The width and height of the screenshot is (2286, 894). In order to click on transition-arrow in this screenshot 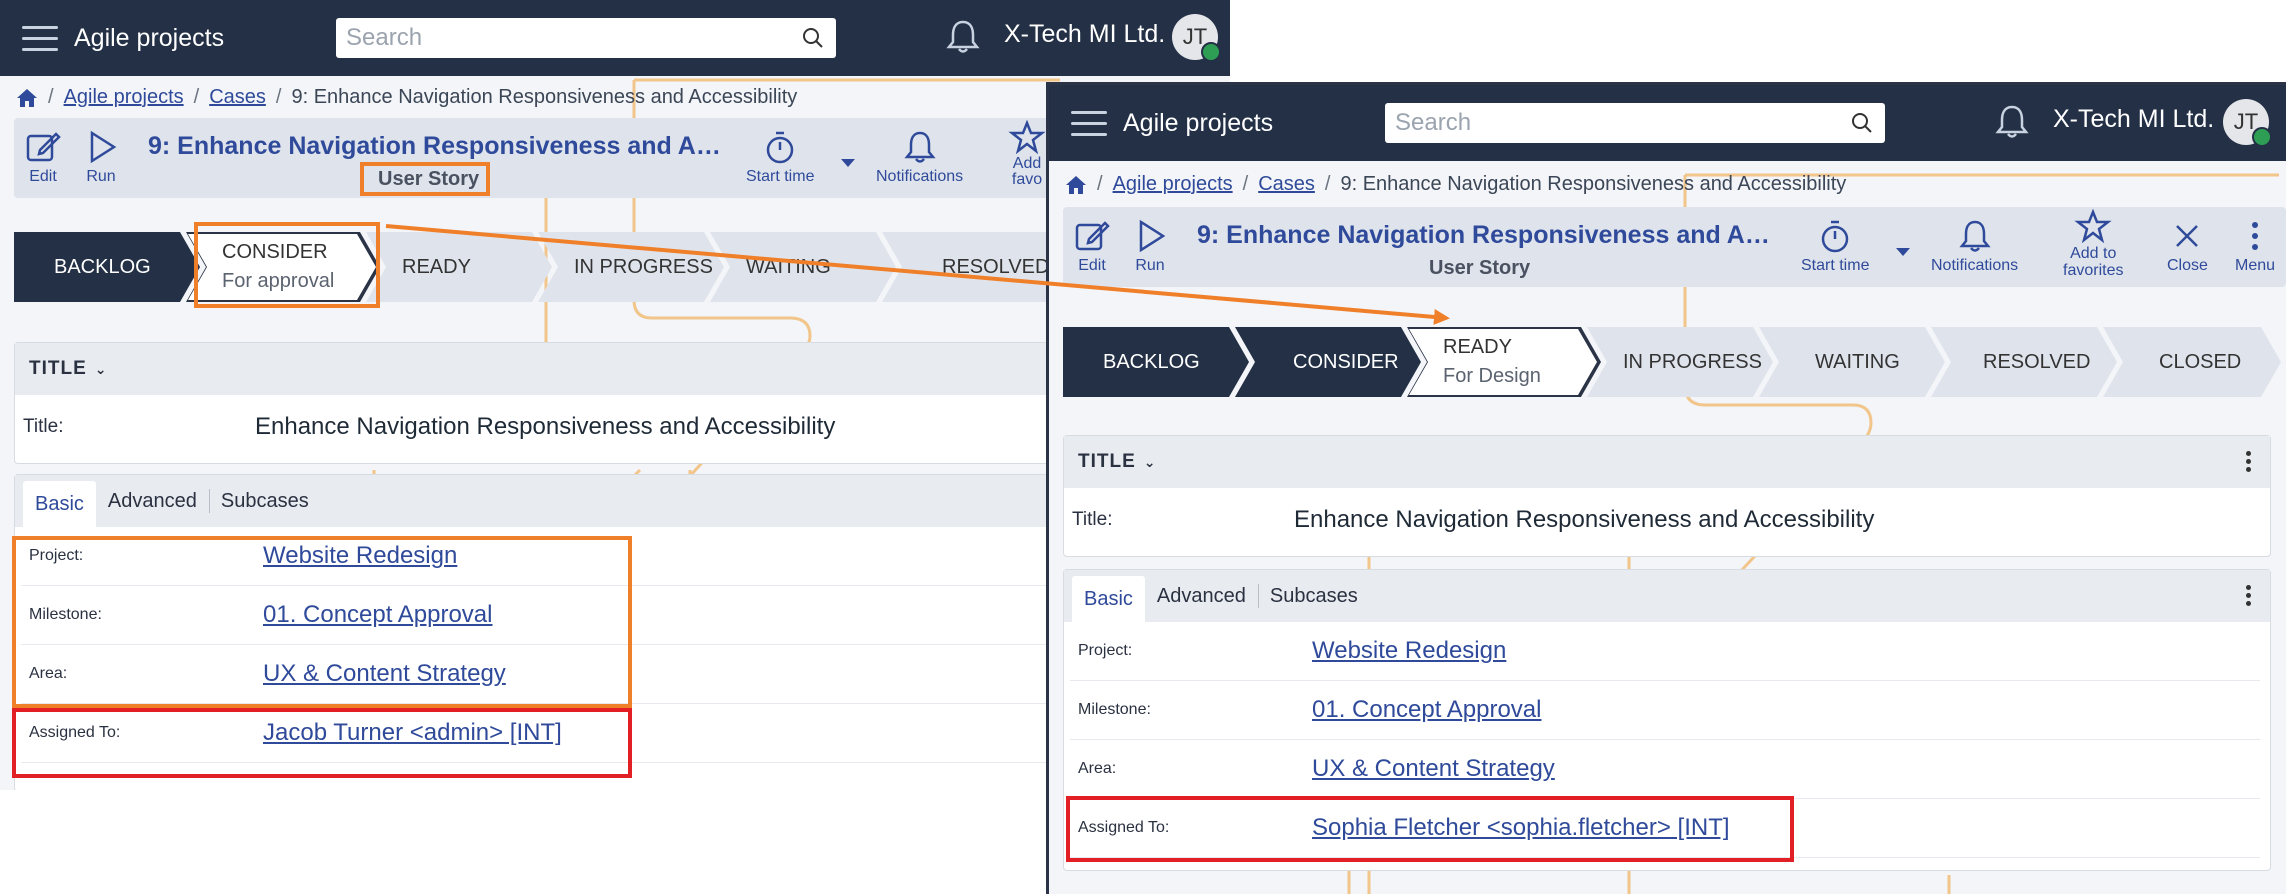, I will do `click(917, 274)`.